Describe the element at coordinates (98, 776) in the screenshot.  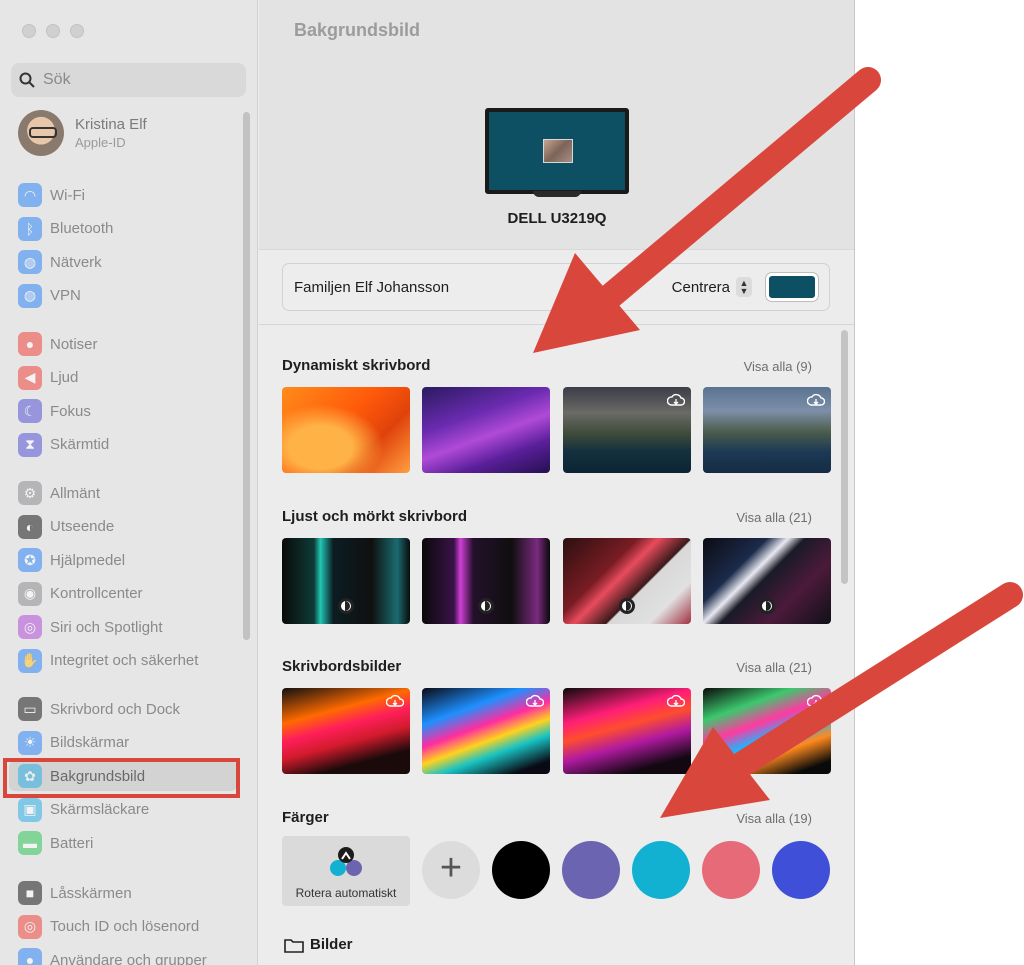
I see `sidebar-item-label: Bakgrundsbild` at that location.